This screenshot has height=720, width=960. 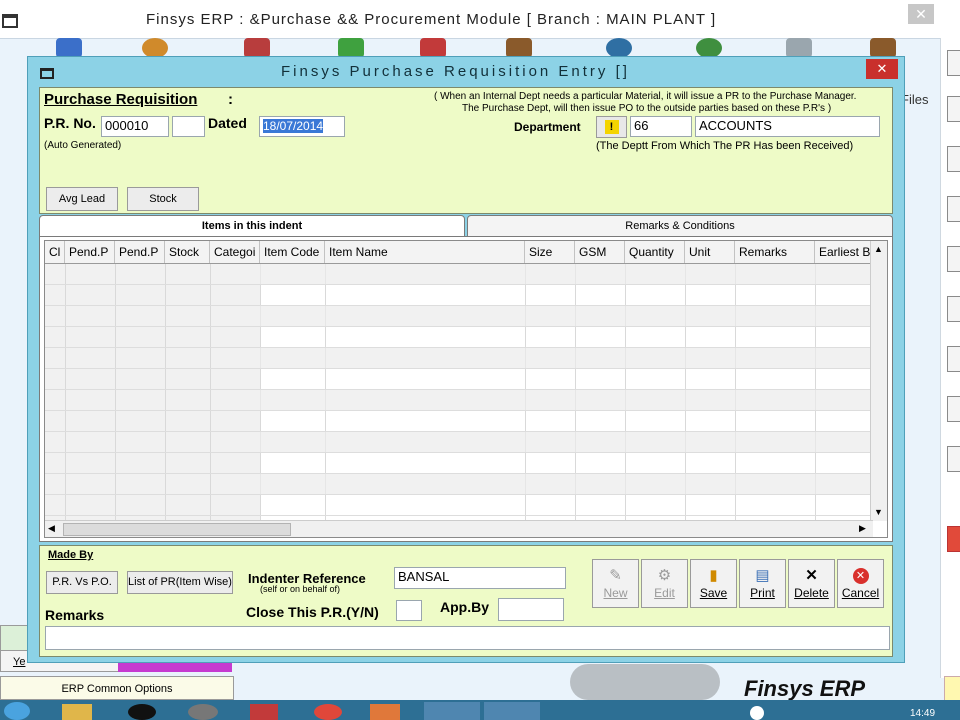 I want to click on dated-input: 18/07/2014, so click(x=302, y=126).